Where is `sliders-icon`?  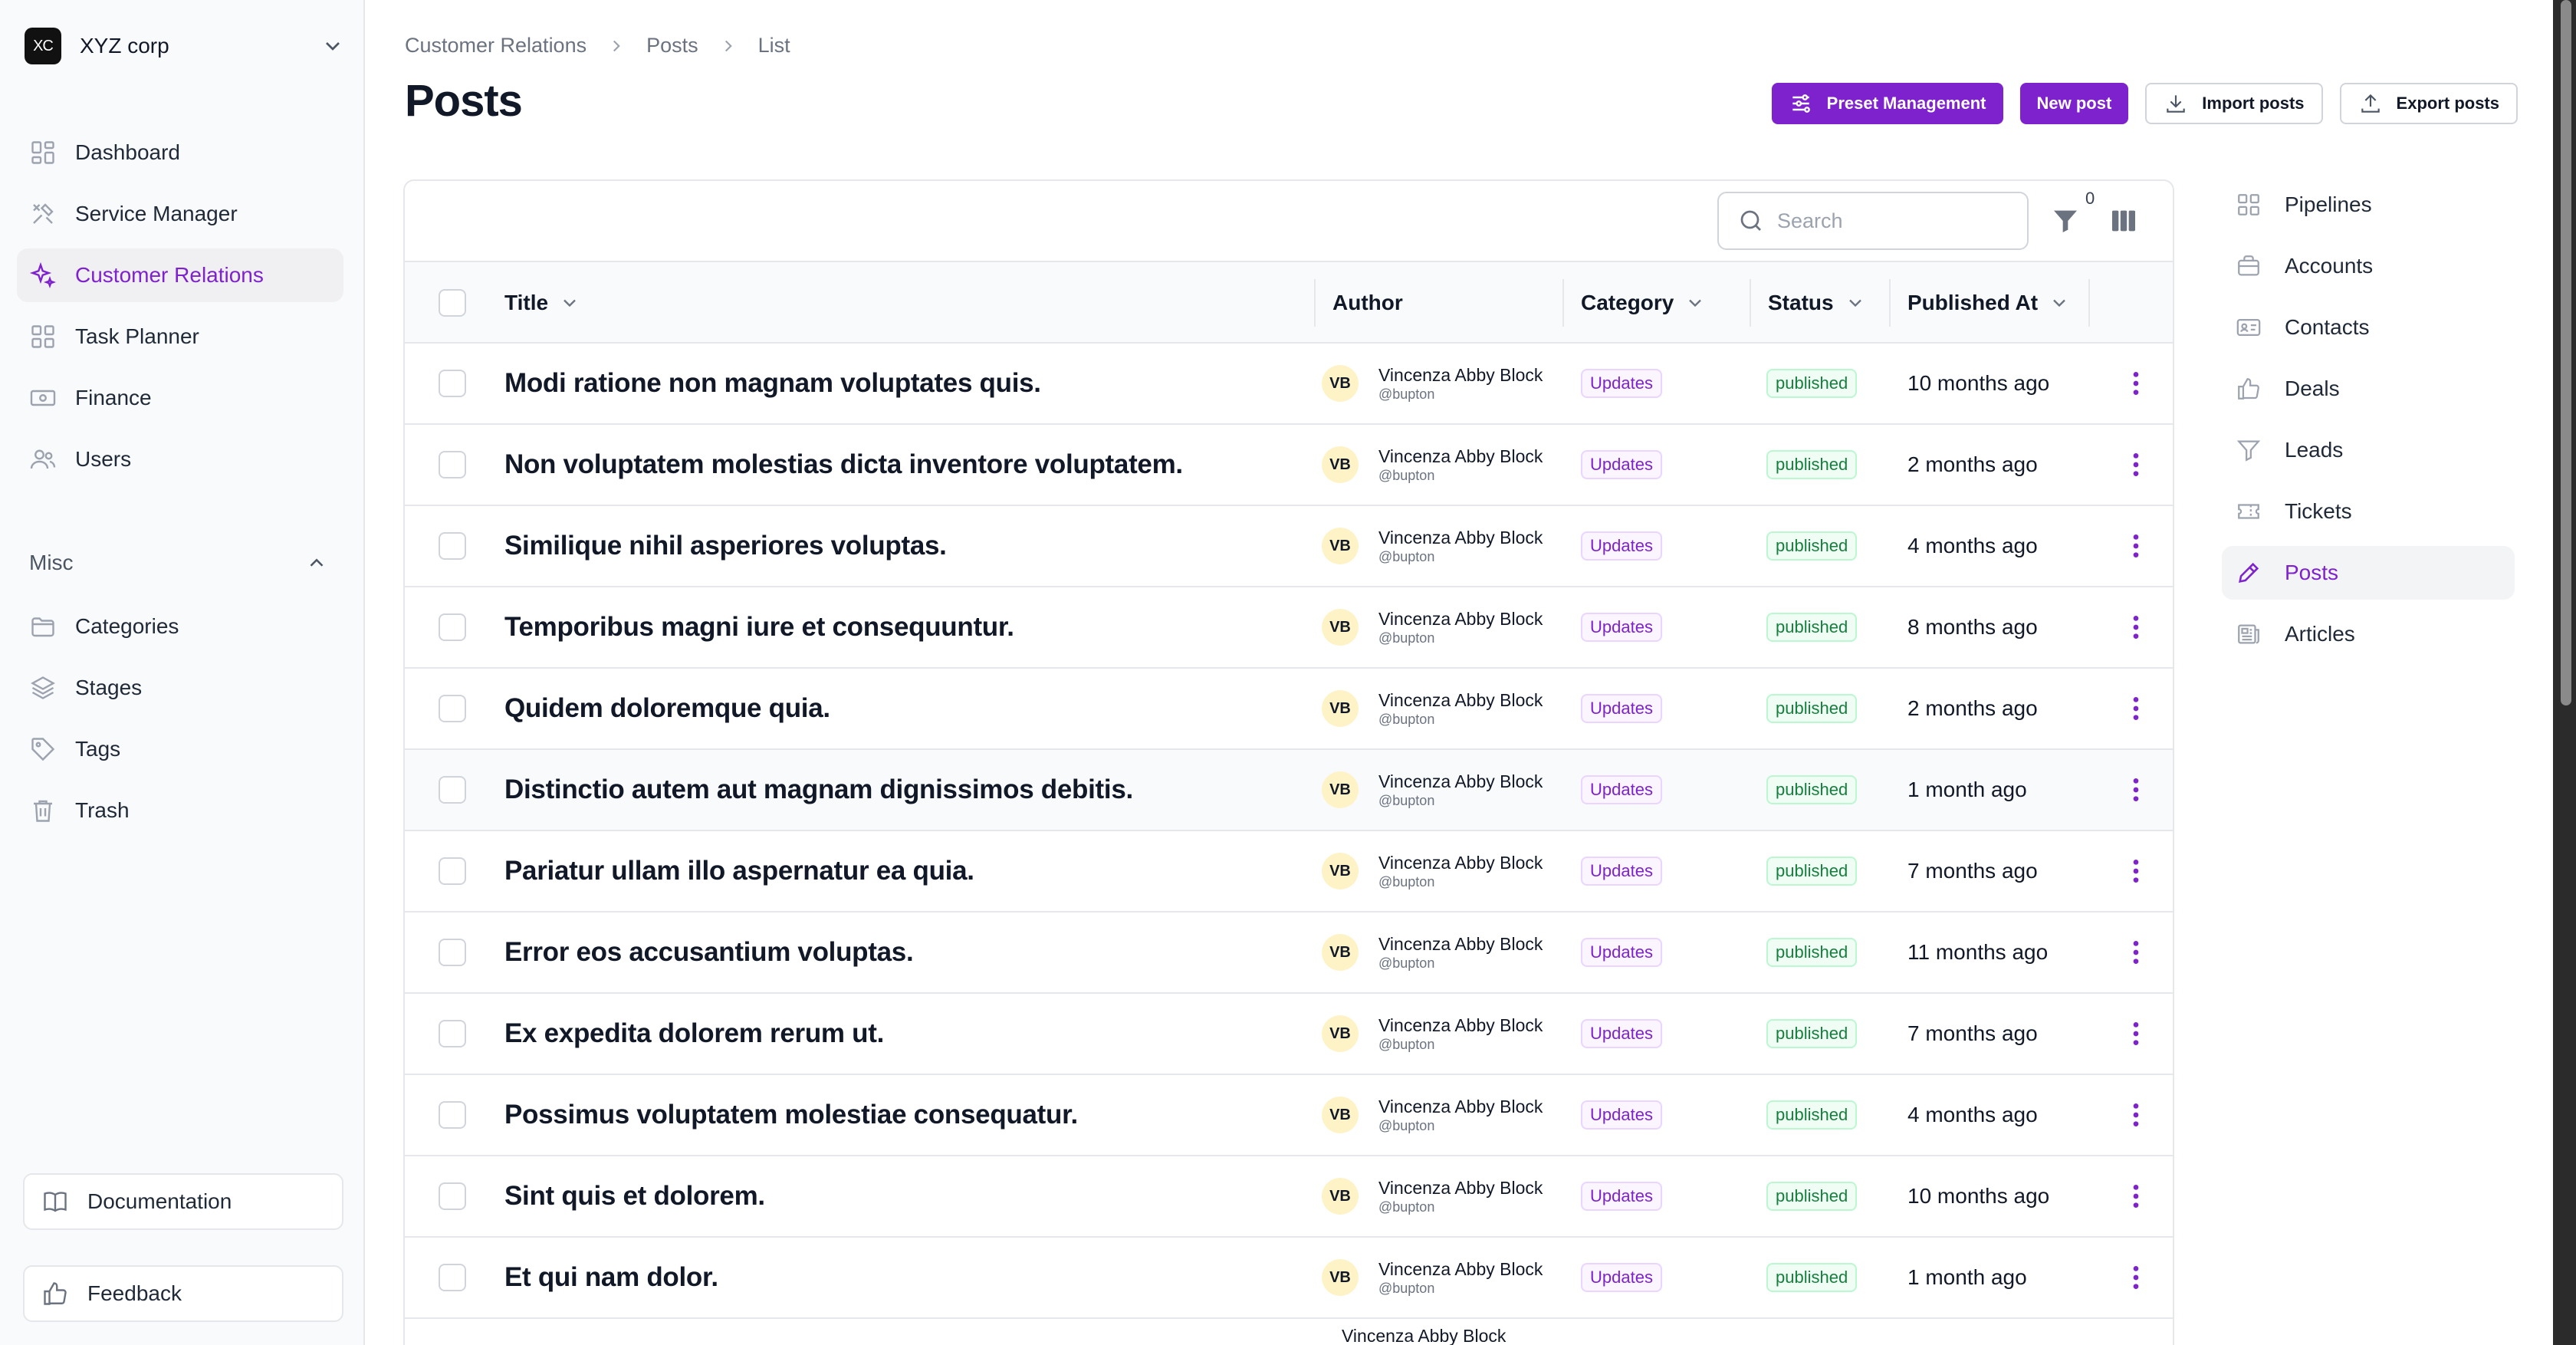
sliders-icon is located at coordinates (1801, 103).